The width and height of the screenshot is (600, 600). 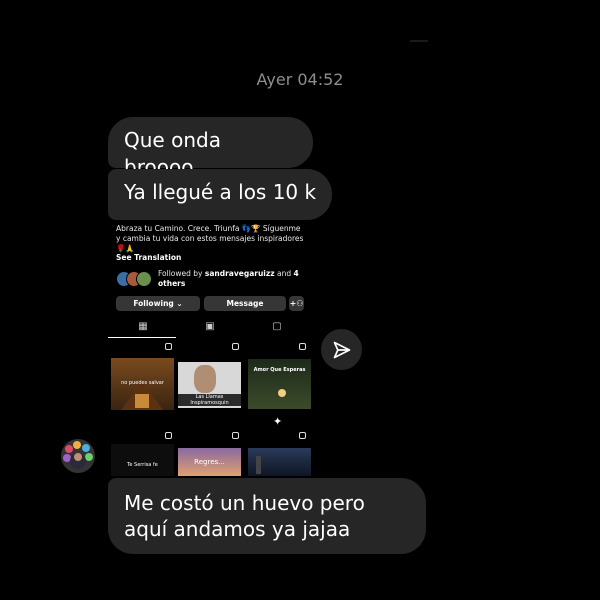 I want to click on post-thumbnail: Te Serrisa fe, so click(x=142, y=460).